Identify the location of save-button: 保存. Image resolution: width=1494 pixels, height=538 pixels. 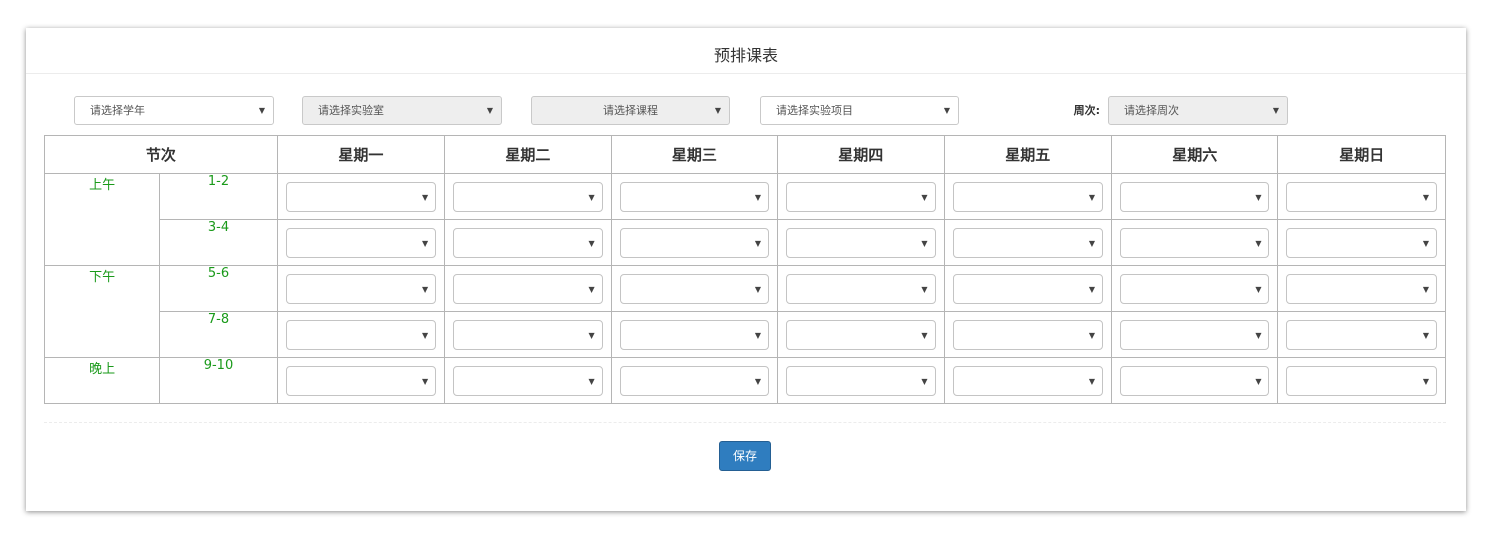
(745, 456).